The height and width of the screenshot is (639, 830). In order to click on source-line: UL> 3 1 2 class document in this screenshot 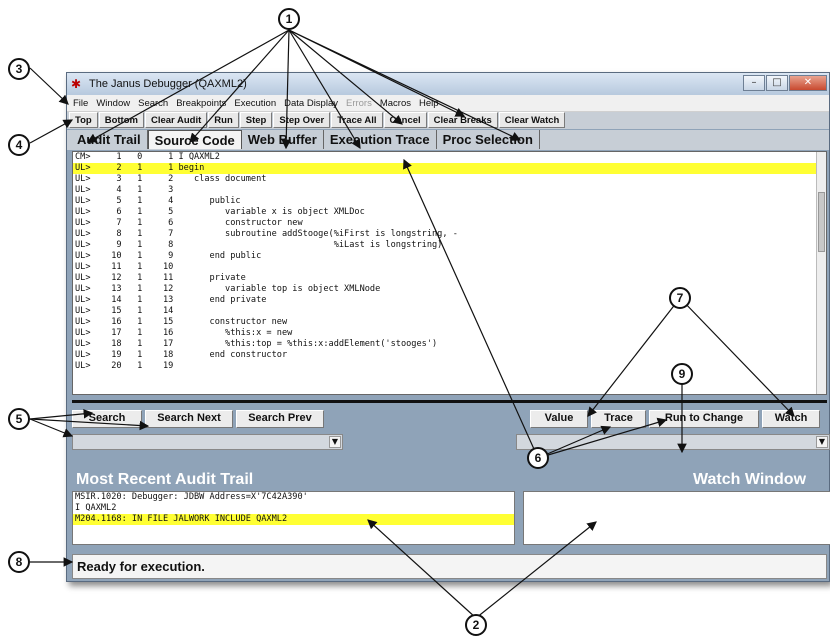, I will do `click(445, 179)`.